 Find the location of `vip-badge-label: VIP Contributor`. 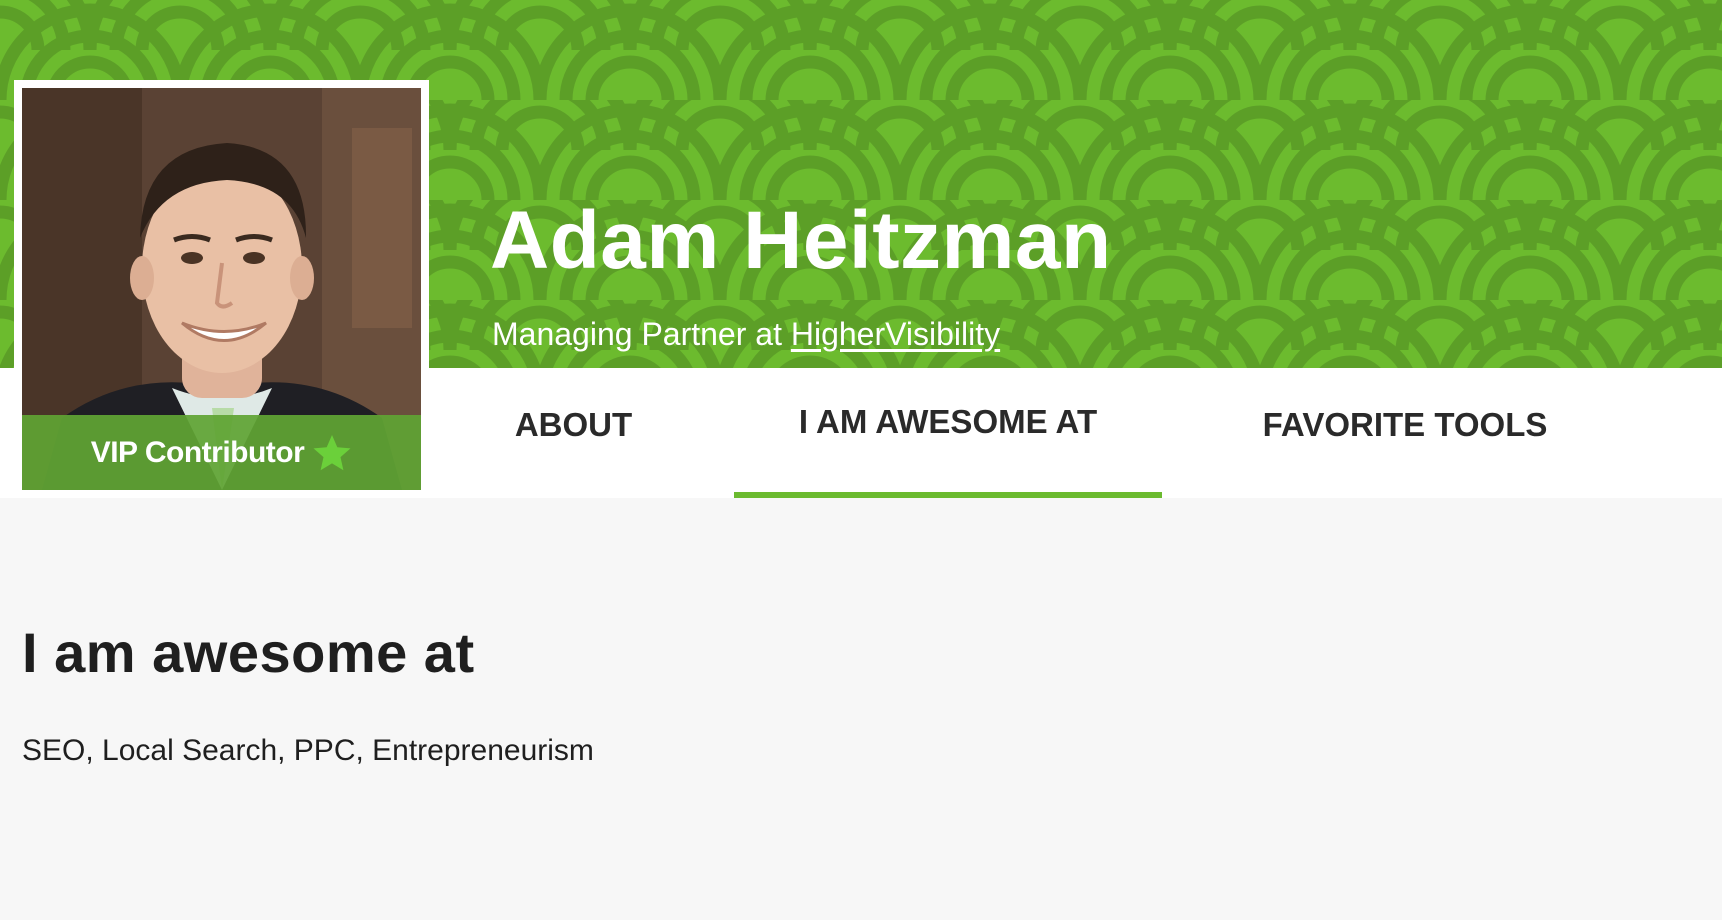

vip-badge-label: VIP Contributor is located at coordinates (197, 452).